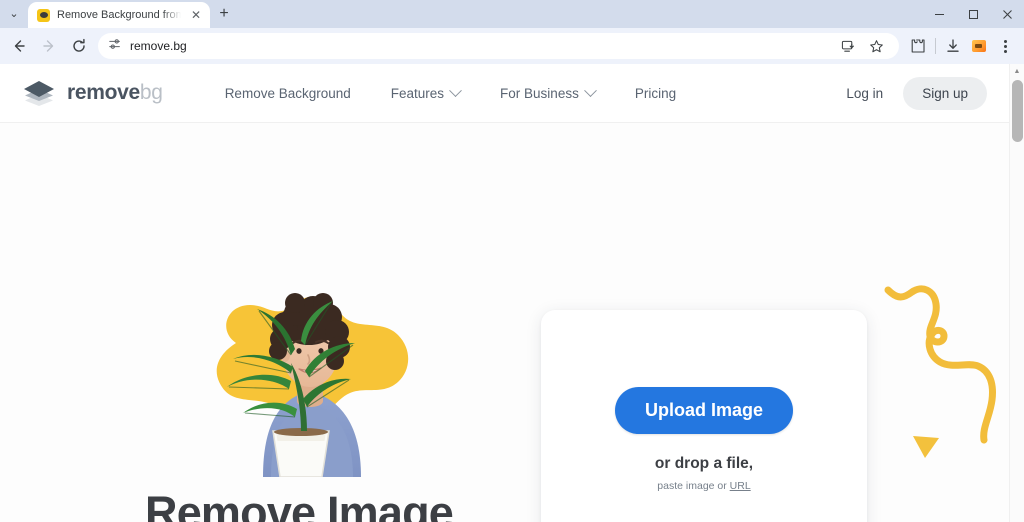 The height and width of the screenshot is (522, 1024). I want to click on brand-wordmark: removebg, so click(115, 93).